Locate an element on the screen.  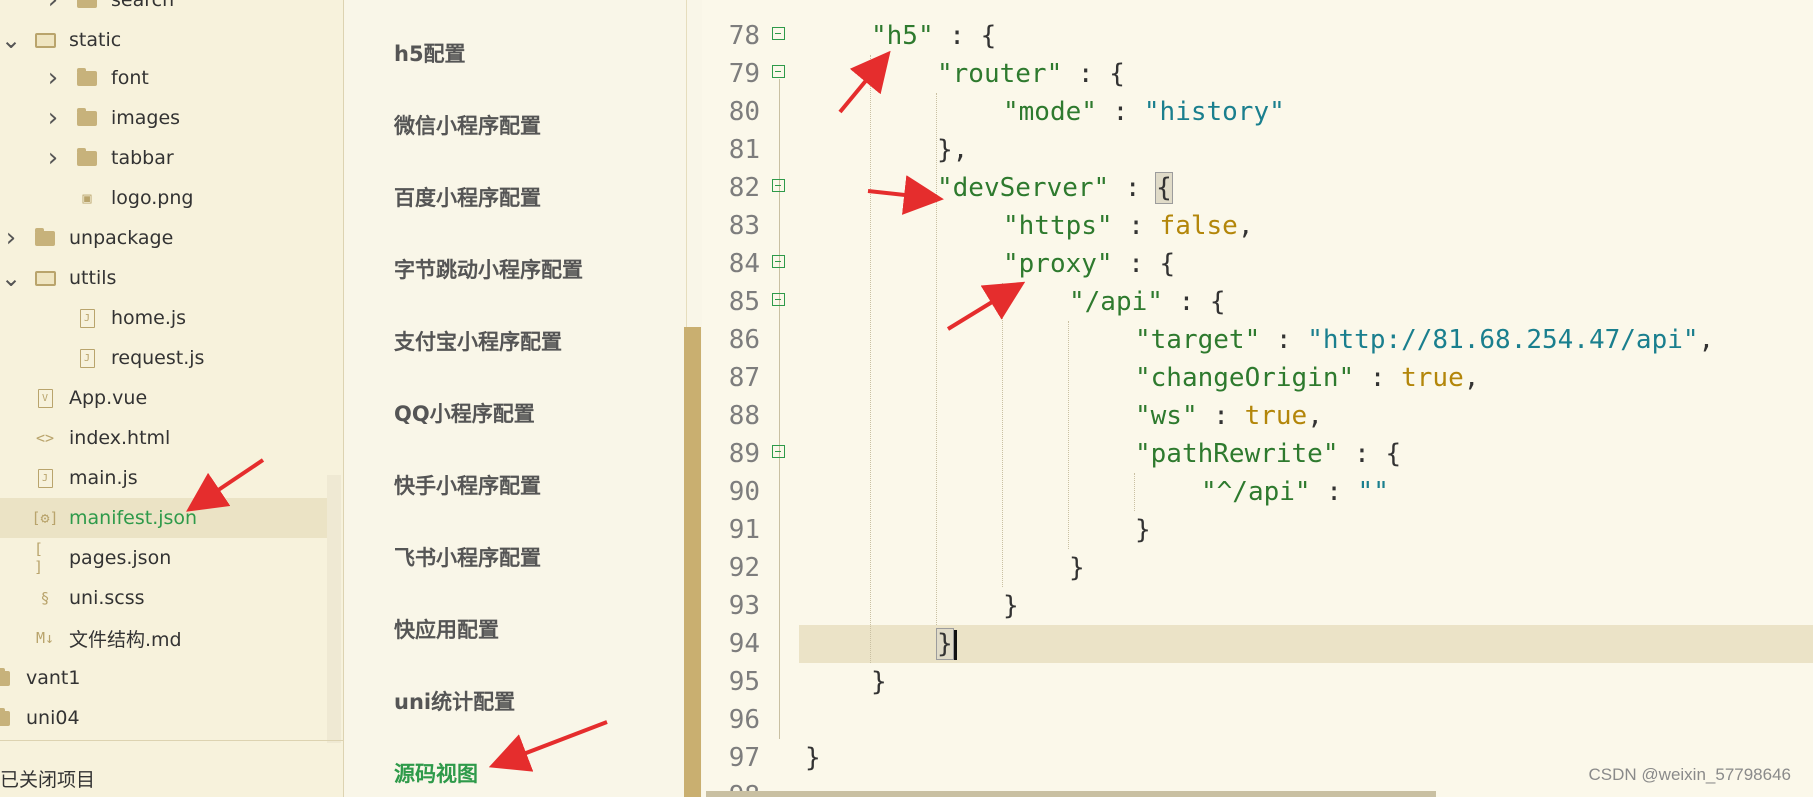
editor-horizontal-scrollbar is located at coordinates (1071, 794).